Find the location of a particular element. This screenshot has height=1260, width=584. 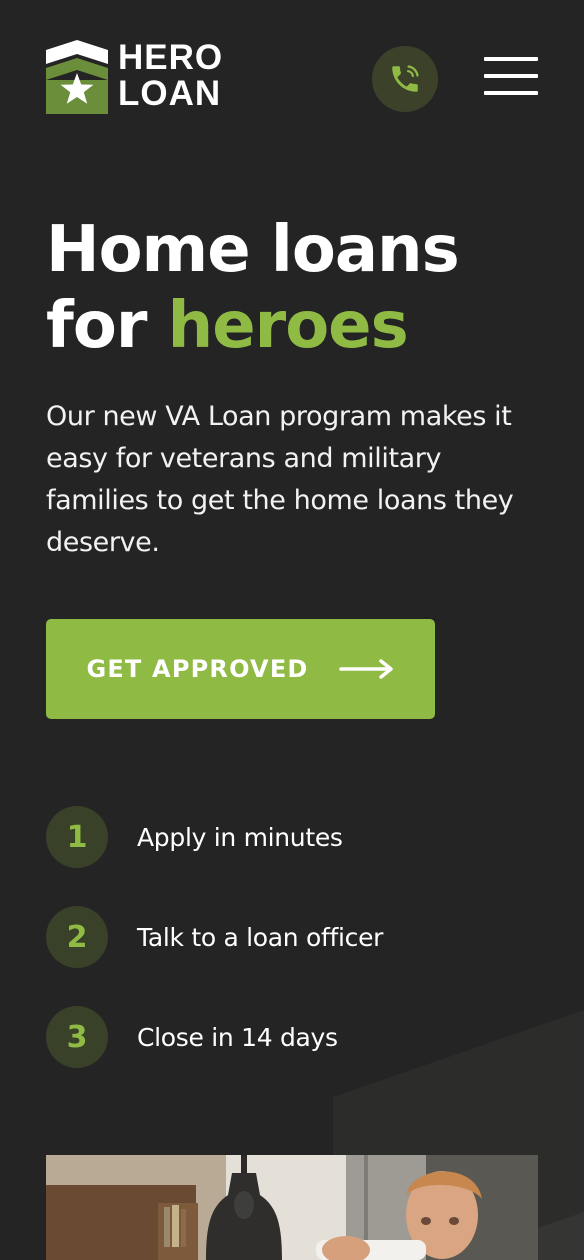

step-item: 2 Talk to a loan officer is located at coordinates (296, 937).